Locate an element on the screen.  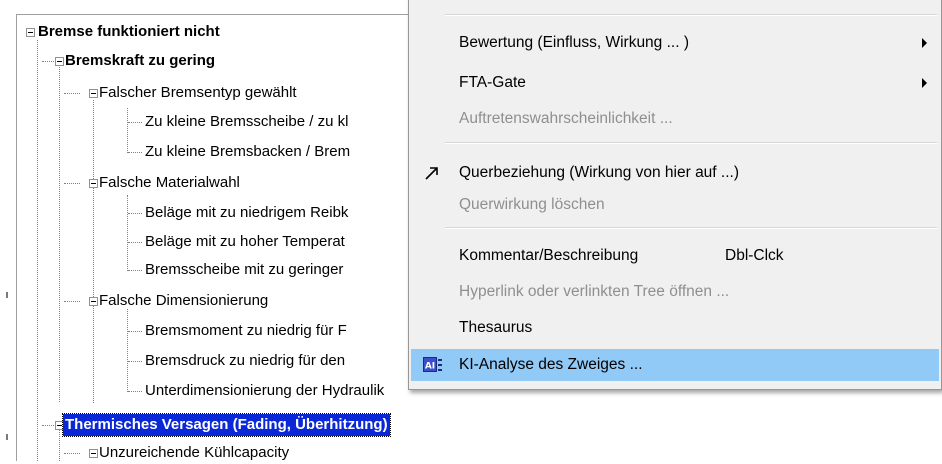
tree-node-root: Bremse funktioniert nicht is located at coordinates (129, 32).